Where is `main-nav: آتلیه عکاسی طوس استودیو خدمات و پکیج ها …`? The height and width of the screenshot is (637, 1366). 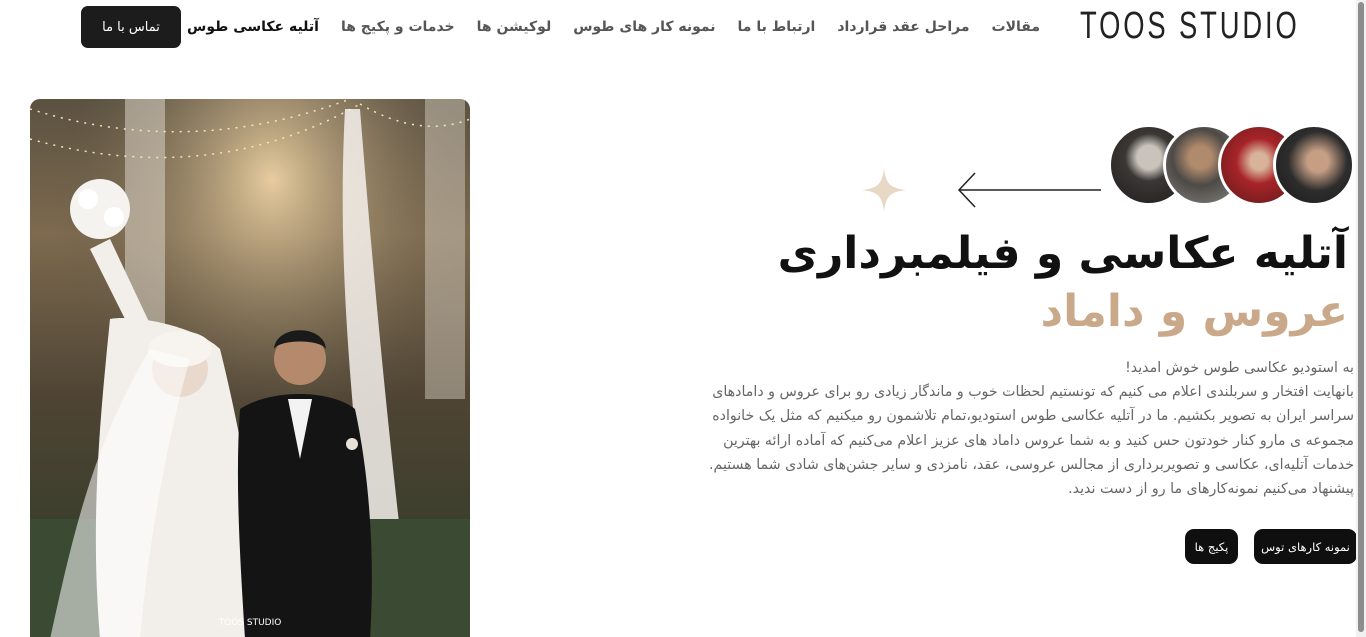
main-nav: آتلیه عکاسی طوس استودیو خدمات و پکیج ها … is located at coordinates (584, 27).